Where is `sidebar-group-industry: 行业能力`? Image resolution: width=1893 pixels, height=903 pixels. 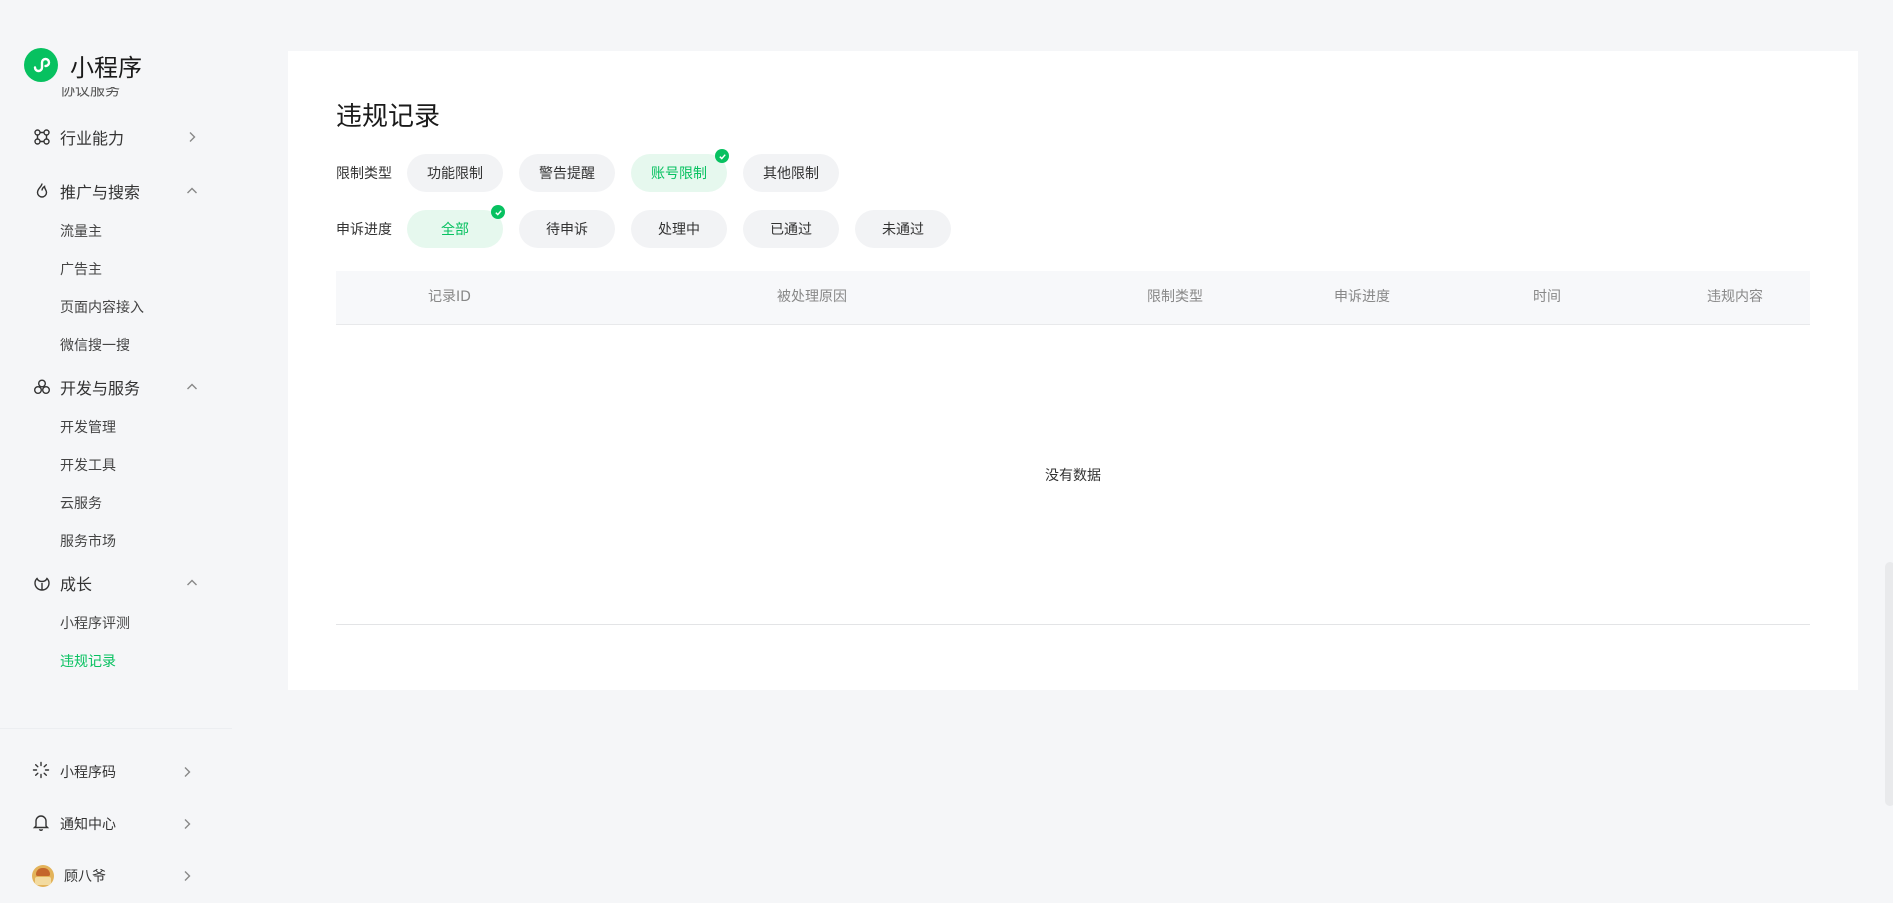 sidebar-group-industry: 行业能力 is located at coordinates (117, 137).